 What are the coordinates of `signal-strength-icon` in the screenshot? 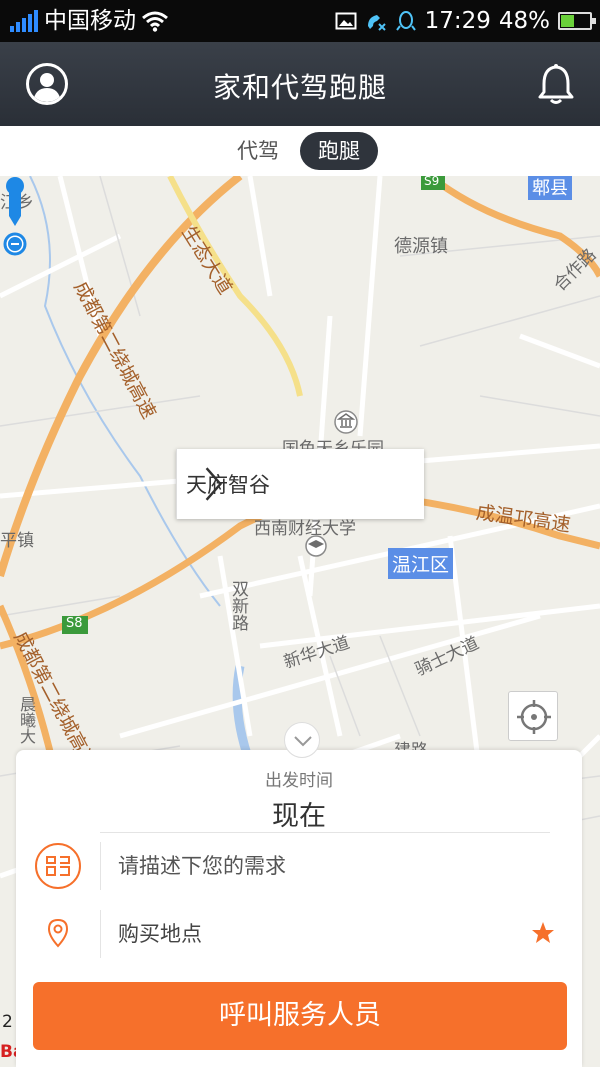 It's located at (24, 21).